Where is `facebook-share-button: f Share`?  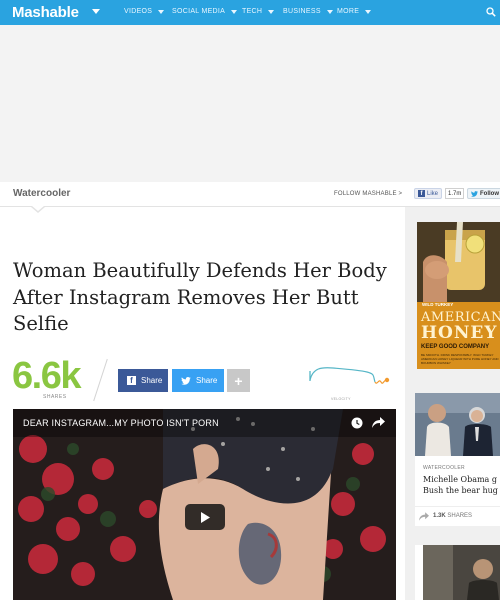
facebook-share-button: f Share is located at coordinates (143, 380).